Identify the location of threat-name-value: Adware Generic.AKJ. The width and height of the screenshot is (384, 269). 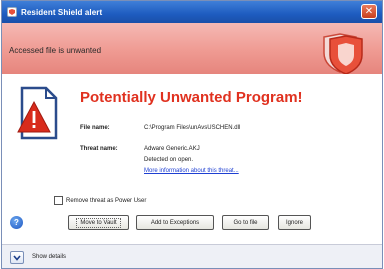
(172, 149).